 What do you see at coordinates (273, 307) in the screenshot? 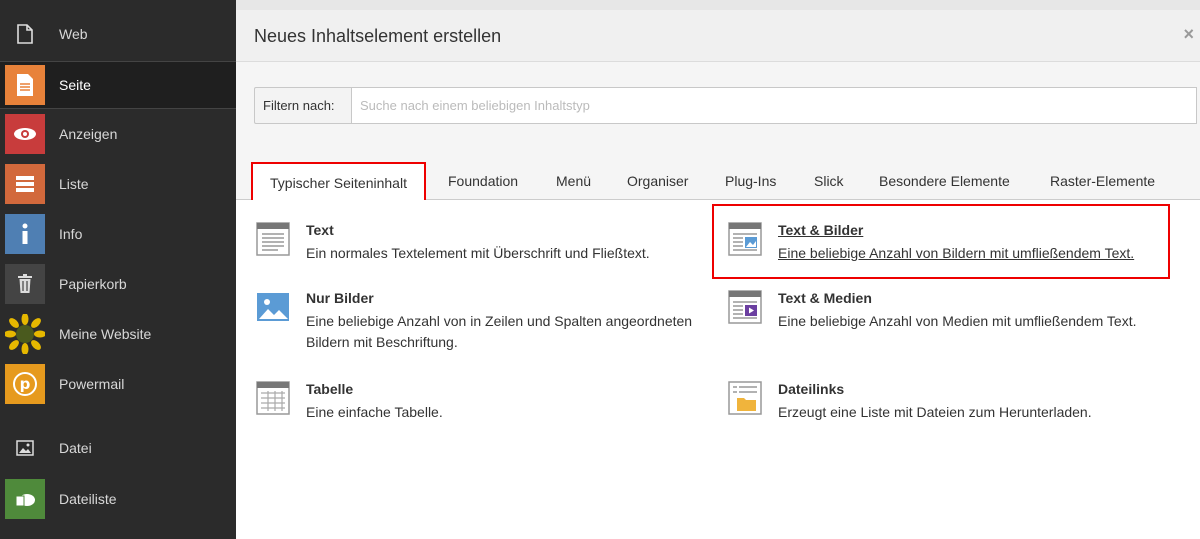
I see `images-icon` at bounding box center [273, 307].